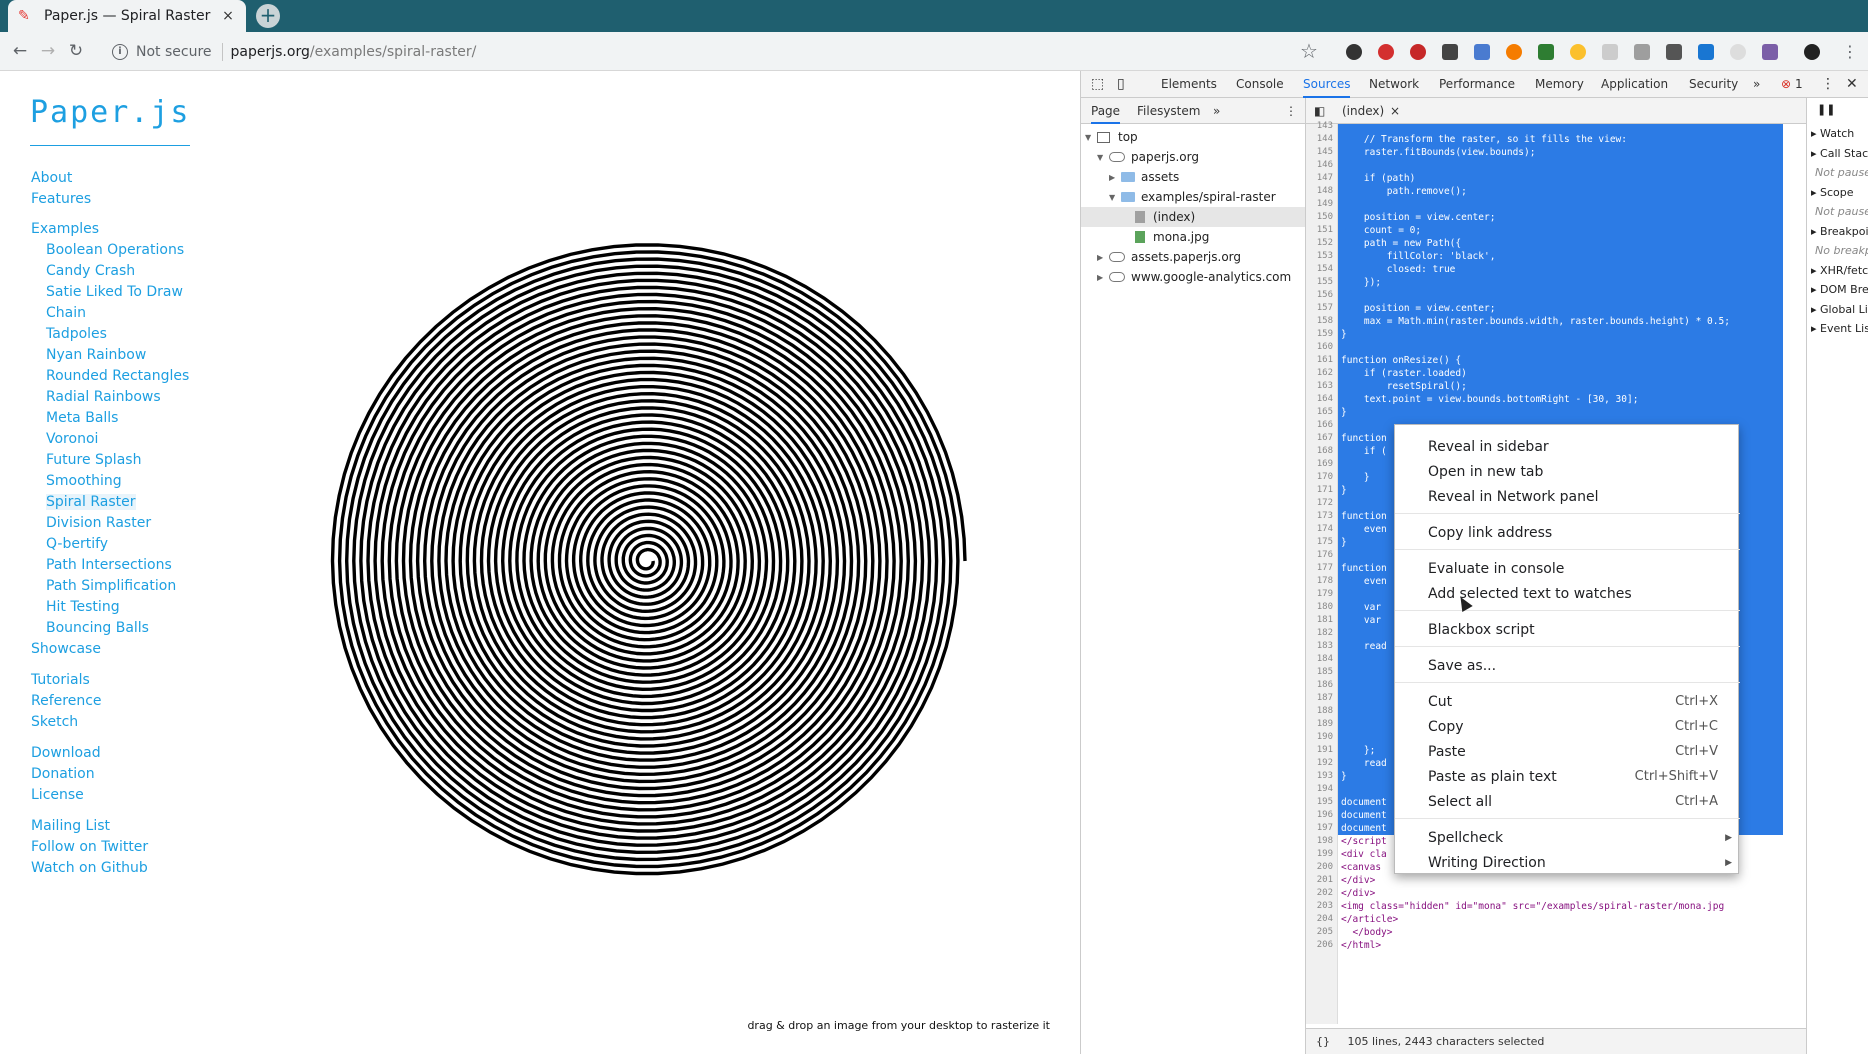 Image resolution: width=1868 pixels, height=1055 pixels. I want to click on code-line: </html>, so click(1361, 945).